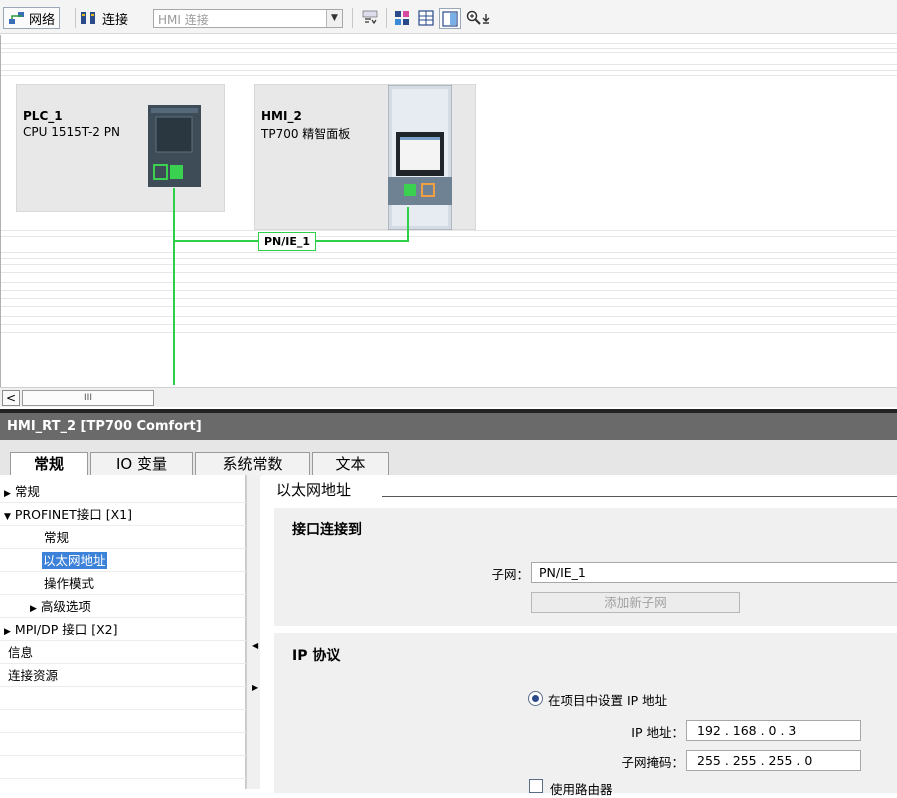  Describe the element at coordinates (287, 241) in the screenshot. I see `subnet-label: PN/IE_1` at that location.